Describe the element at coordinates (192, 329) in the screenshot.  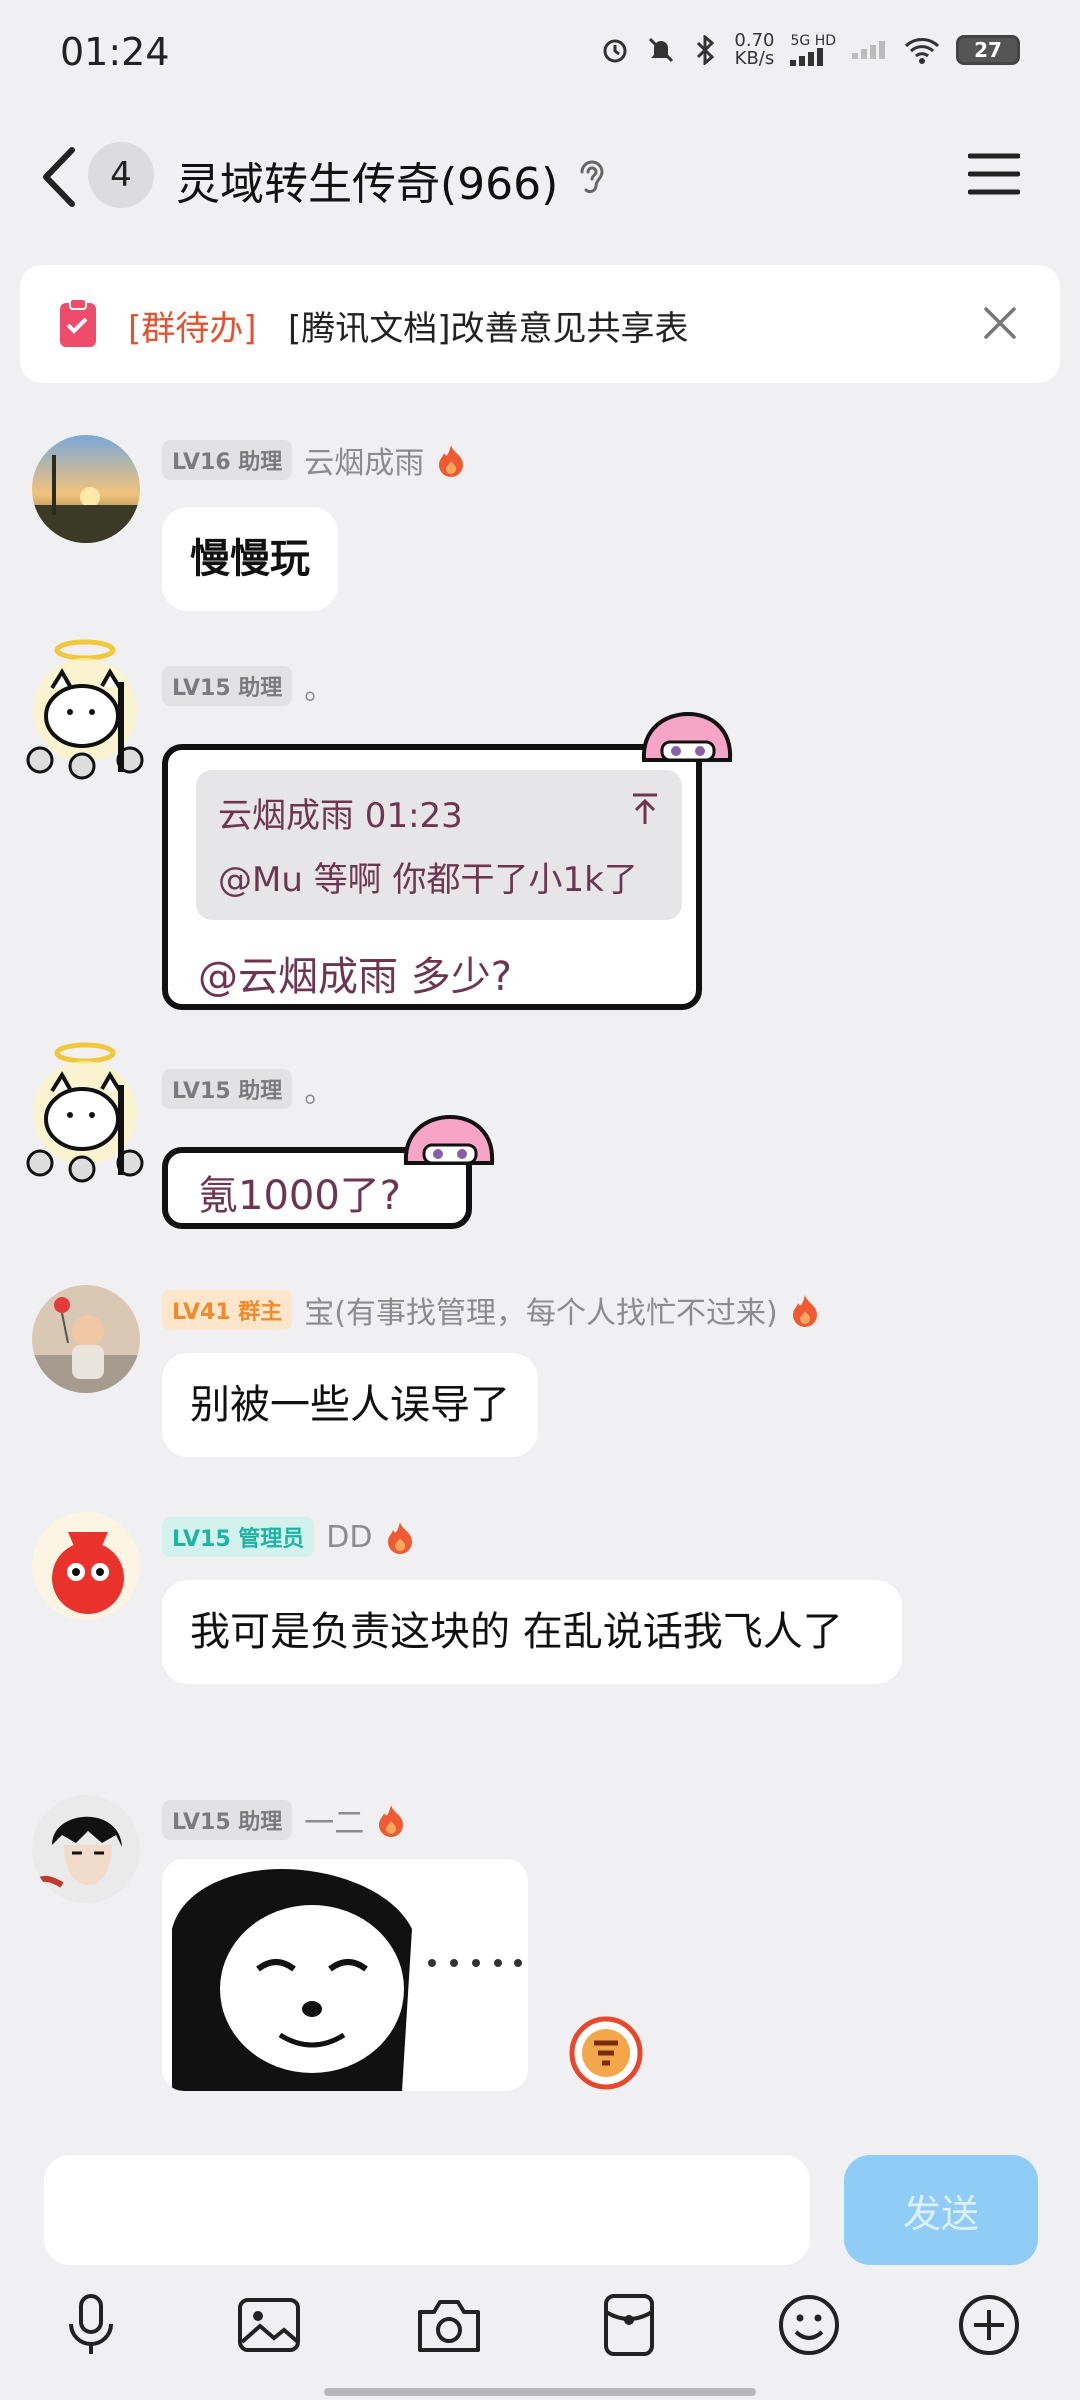
I see `todo-tag: [群待办]` at that location.